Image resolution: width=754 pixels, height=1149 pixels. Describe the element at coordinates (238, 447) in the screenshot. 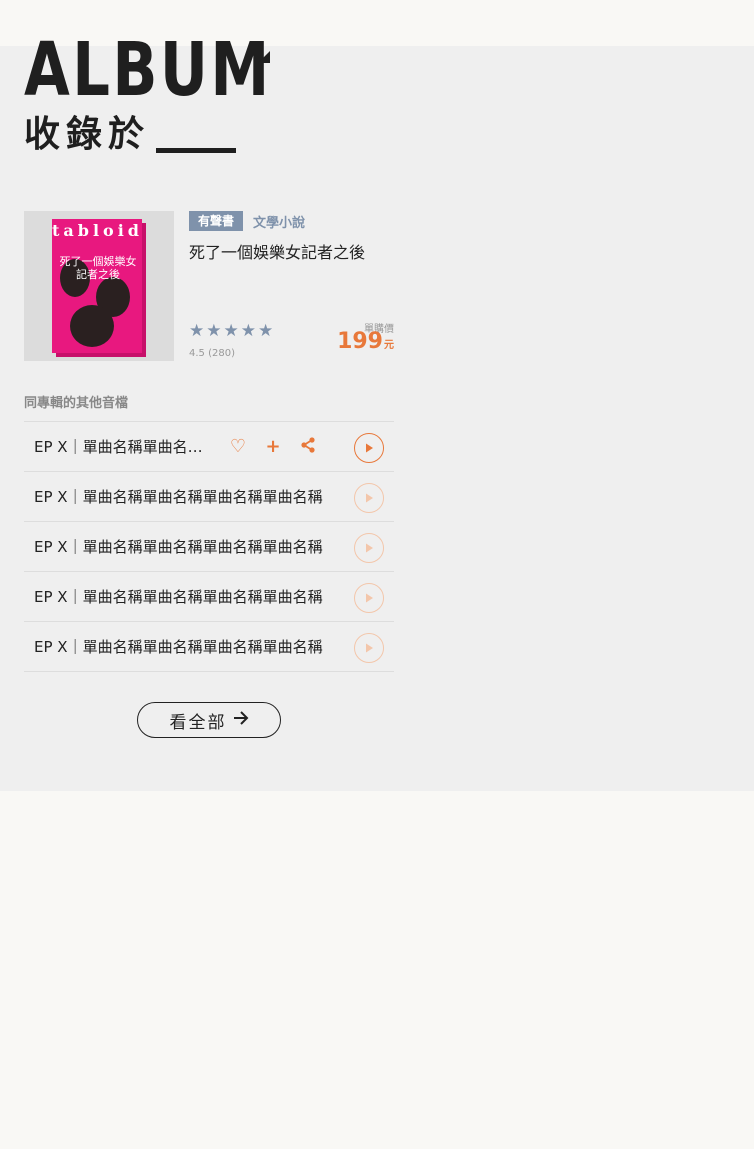

I see `heart-icon: ♡` at that location.